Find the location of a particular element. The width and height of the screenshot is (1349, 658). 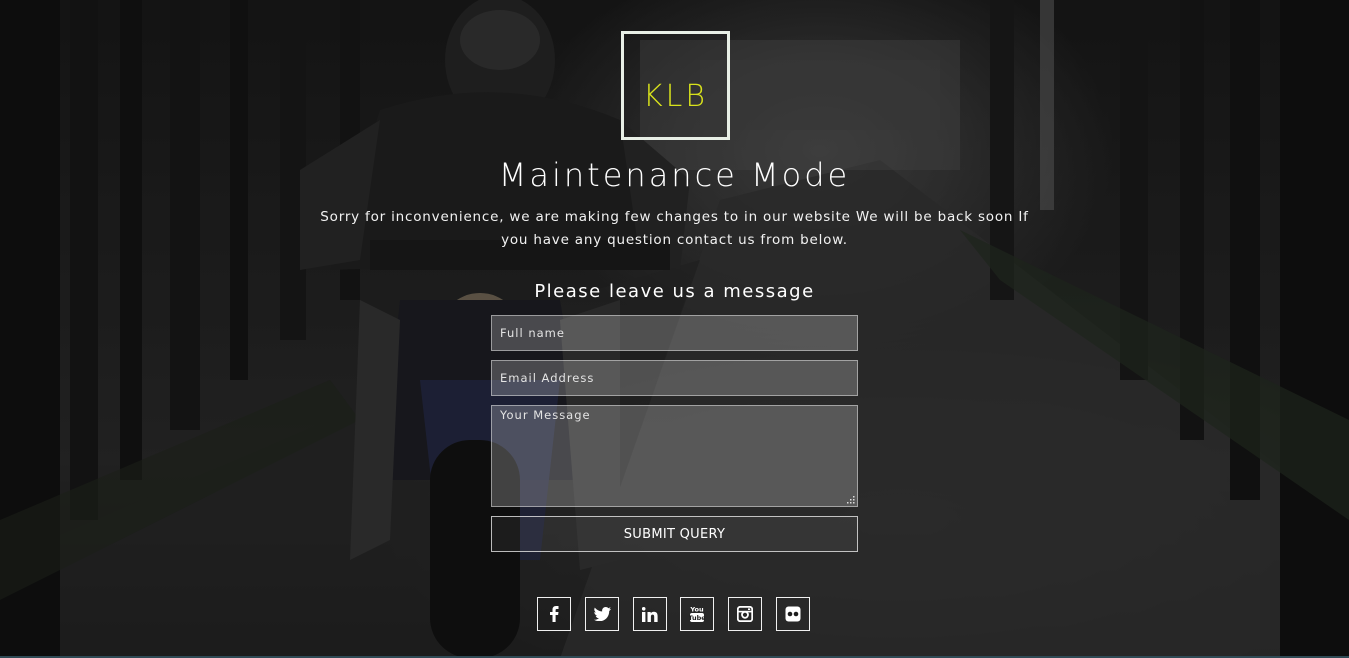

facebook-link is located at coordinates (554, 614).